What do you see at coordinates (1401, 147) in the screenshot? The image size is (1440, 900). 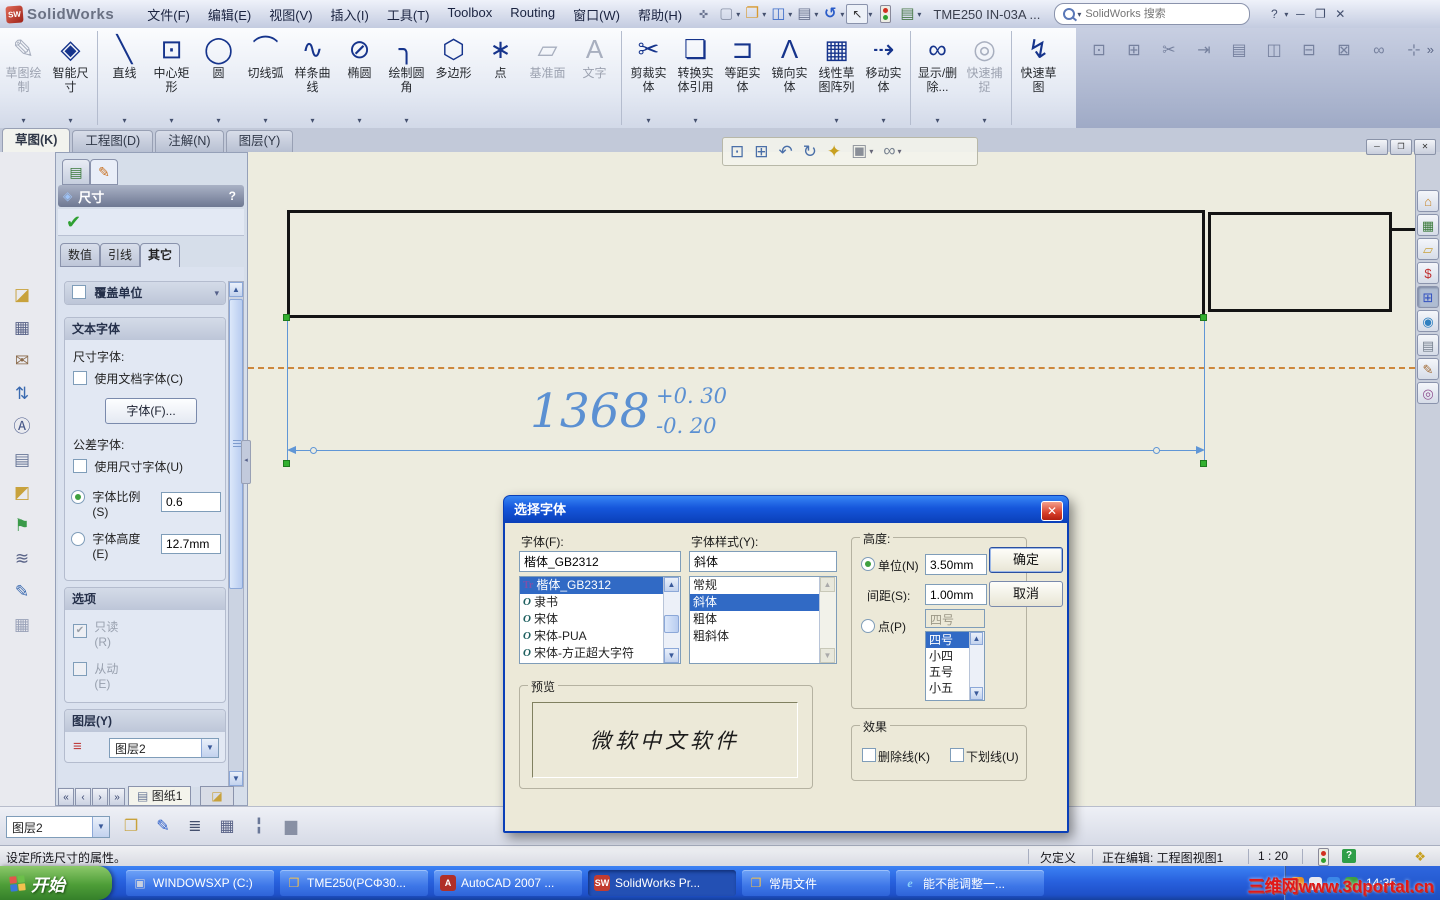 I see `child-restore-button: ❐` at bounding box center [1401, 147].